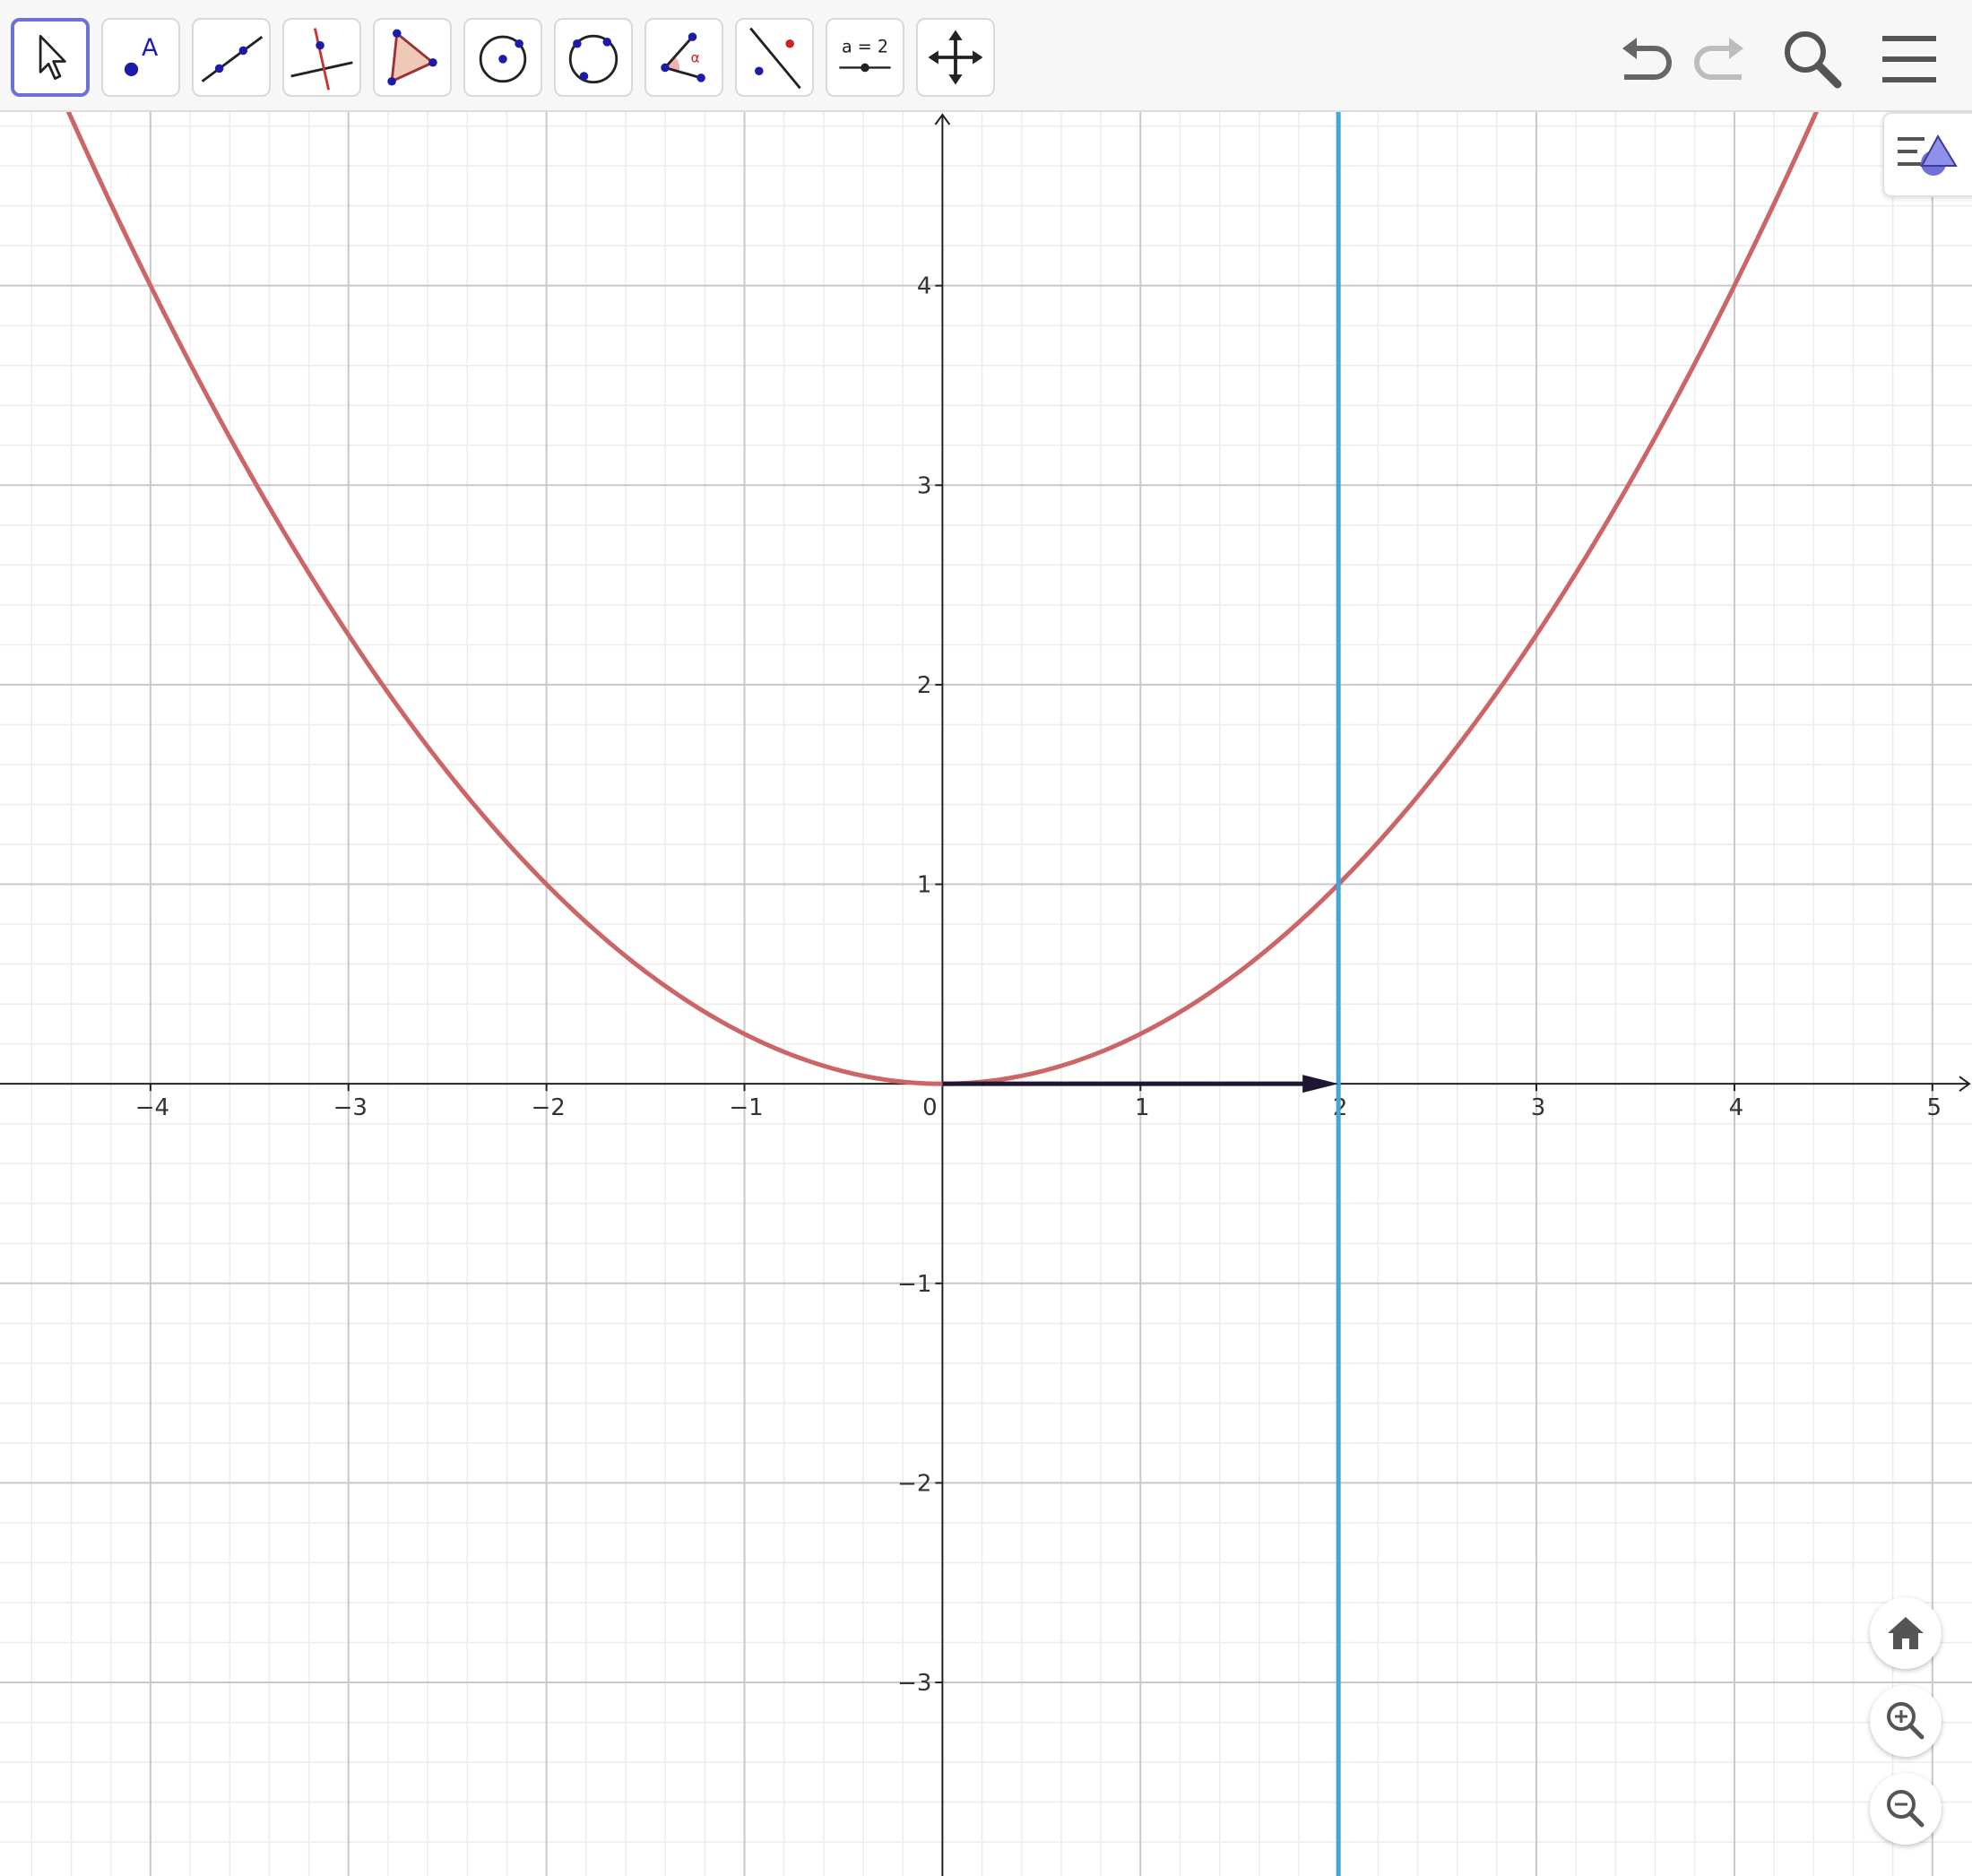  Describe the element at coordinates (1736, 1107) in the screenshot. I see `x-tick-label: 4` at that location.